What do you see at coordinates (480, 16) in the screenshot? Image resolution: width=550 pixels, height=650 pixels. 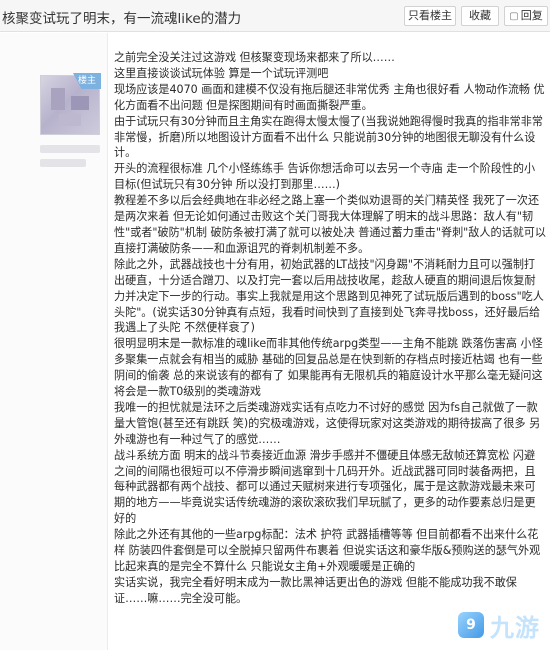 I see `favorite-button: 收藏` at bounding box center [480, 16].